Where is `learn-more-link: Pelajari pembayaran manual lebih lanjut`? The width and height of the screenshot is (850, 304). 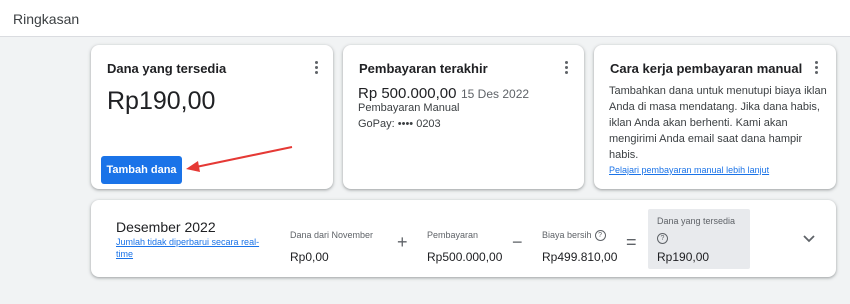
learn-more-link: Pelajari pembayaran manual lebih lanjut is located at coordinates (689, 170).